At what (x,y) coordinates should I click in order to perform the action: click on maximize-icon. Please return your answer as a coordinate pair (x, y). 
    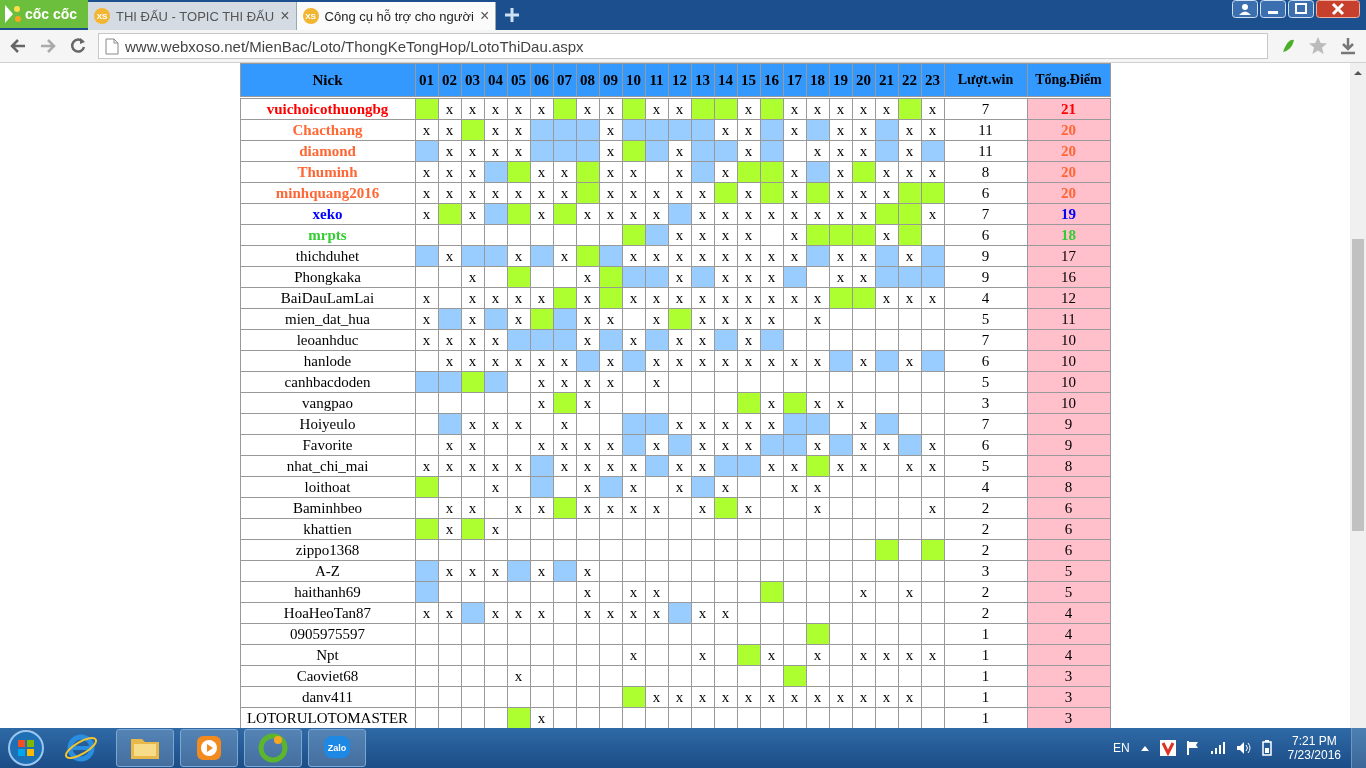
    Looking at the image, I should click on (1301, 9).